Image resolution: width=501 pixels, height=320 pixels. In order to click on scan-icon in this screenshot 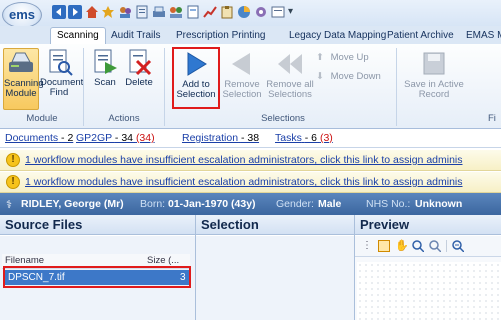, I will do `click(105, 62)`.